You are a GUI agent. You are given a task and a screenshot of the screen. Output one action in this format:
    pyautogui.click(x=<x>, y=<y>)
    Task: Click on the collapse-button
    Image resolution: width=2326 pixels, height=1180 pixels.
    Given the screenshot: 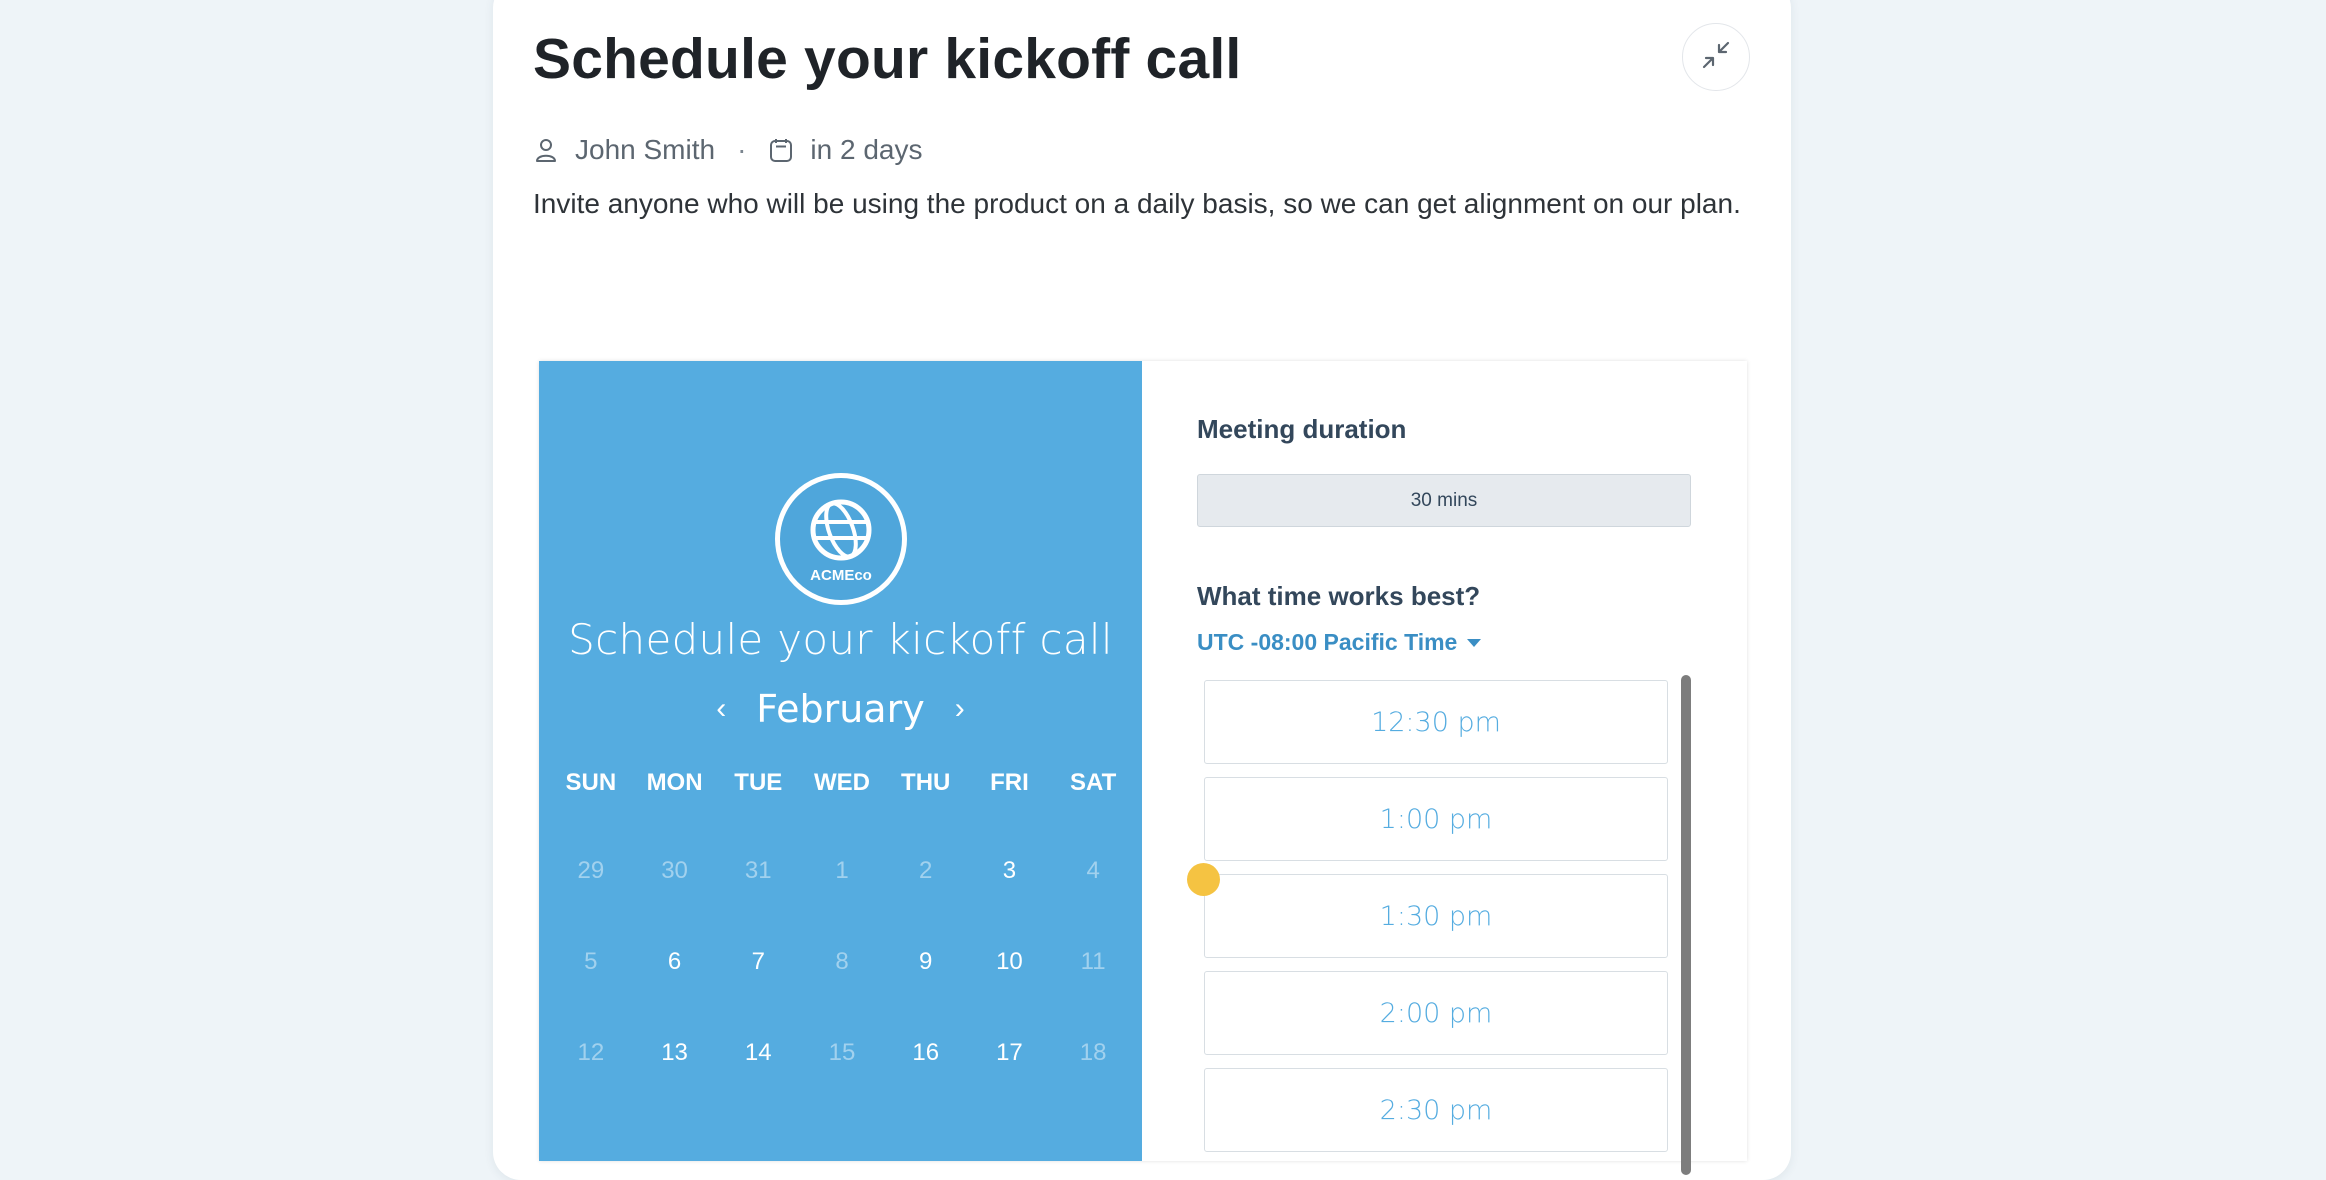 What is the action you would take?
    pyautogui.click(x=1716, y=57)
    